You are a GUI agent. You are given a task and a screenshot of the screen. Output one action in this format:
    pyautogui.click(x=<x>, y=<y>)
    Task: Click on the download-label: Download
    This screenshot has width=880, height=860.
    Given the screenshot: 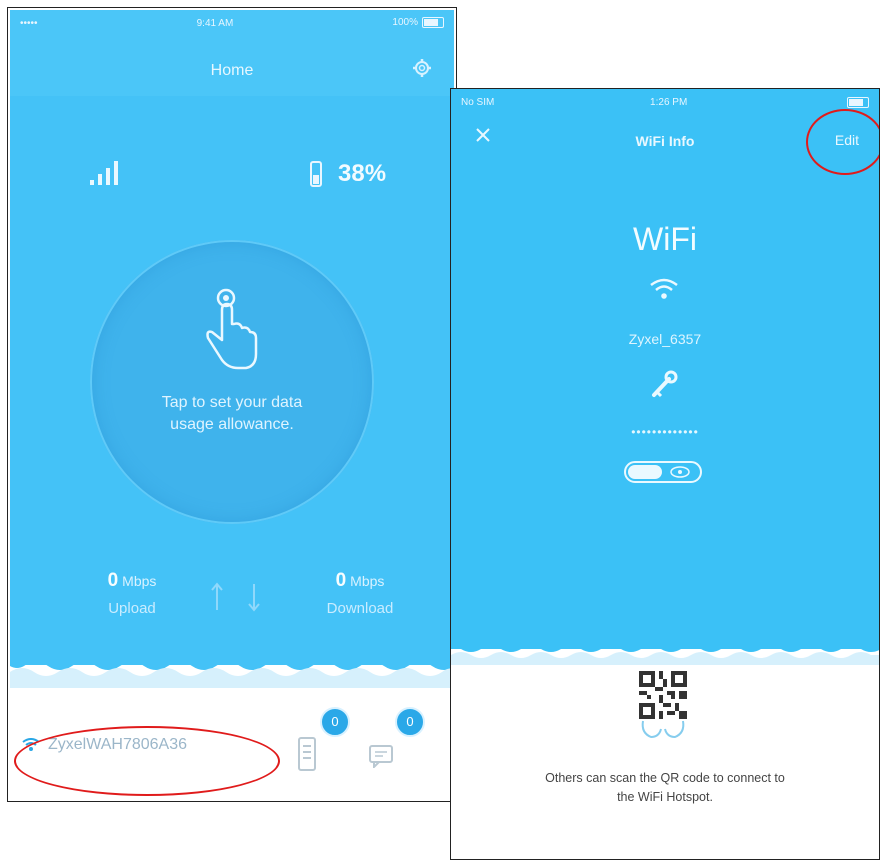 What is the action you would take?
    pyautogui.click(x=360, y=608)
    